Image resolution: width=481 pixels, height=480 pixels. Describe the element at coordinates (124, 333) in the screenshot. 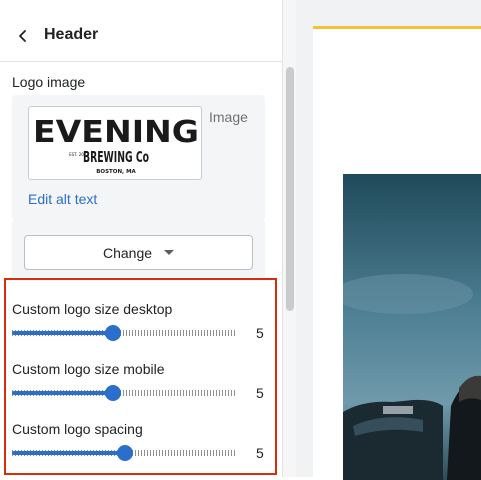

I see `logo-size-desktop-slider` at that location.